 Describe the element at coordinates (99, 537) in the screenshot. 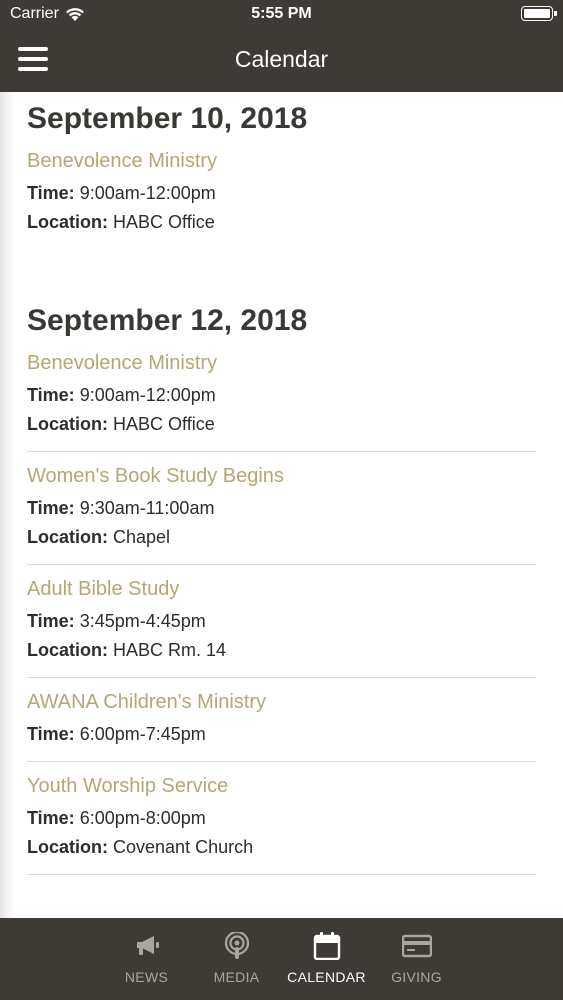

I see `event-location: Location: Chapel` at that location.